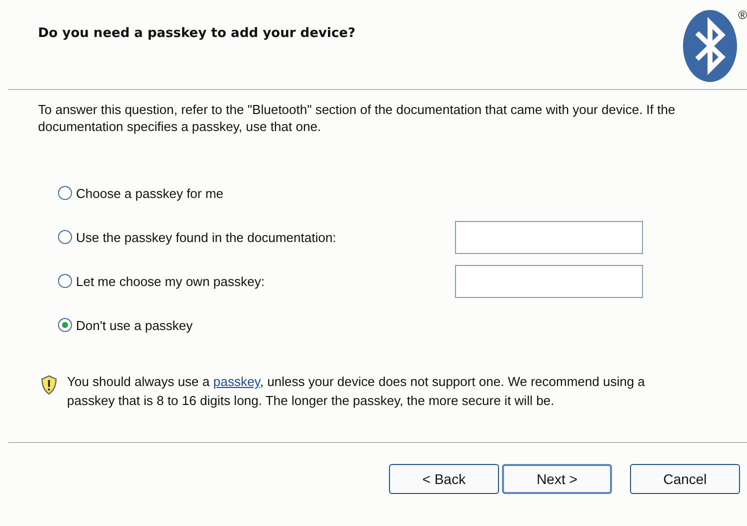  I want to click on cancel-button: Cancel, so click(685, 479).